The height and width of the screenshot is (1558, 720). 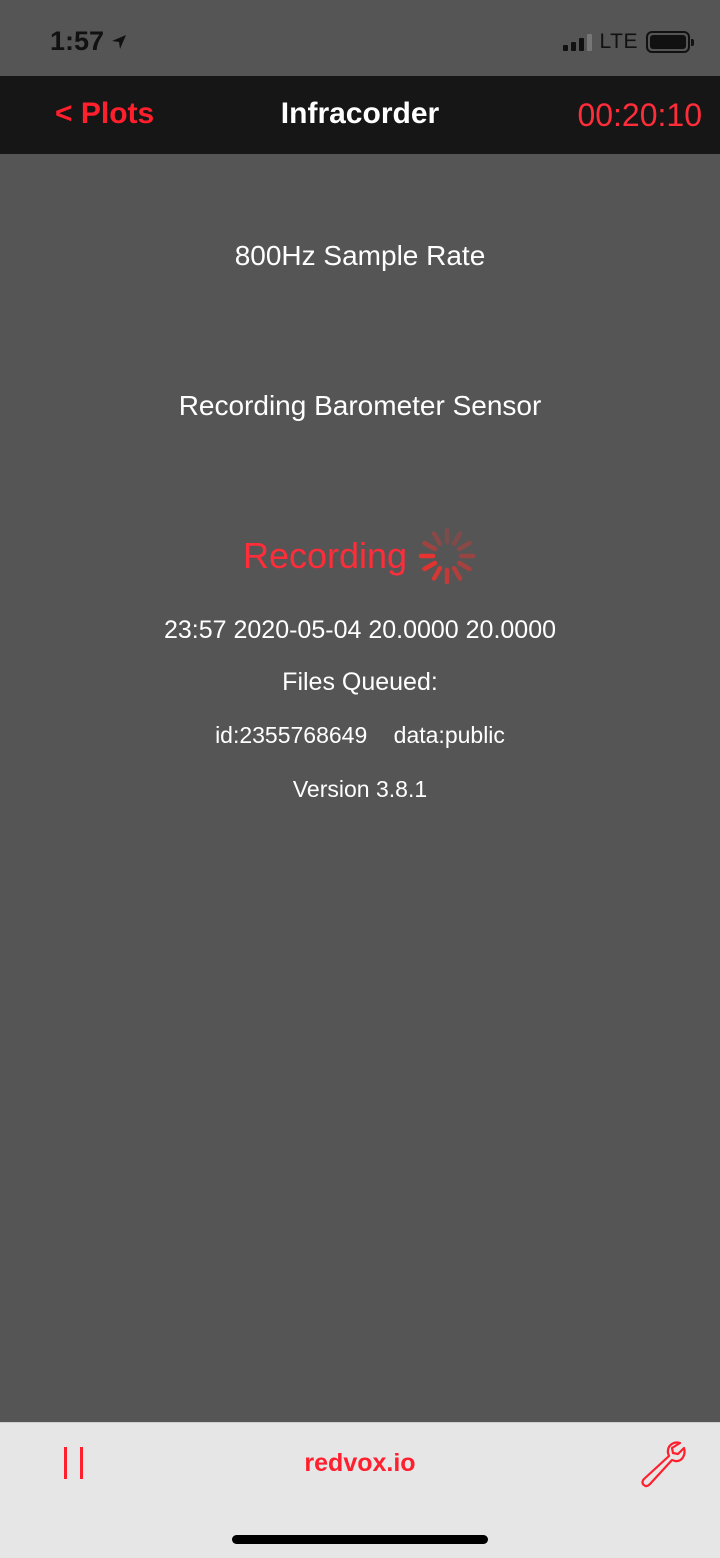 What do you see at coordinates (577, 42) in the screenshot?
I see `cellular-signal-icon` at bounding box center [577, 42].